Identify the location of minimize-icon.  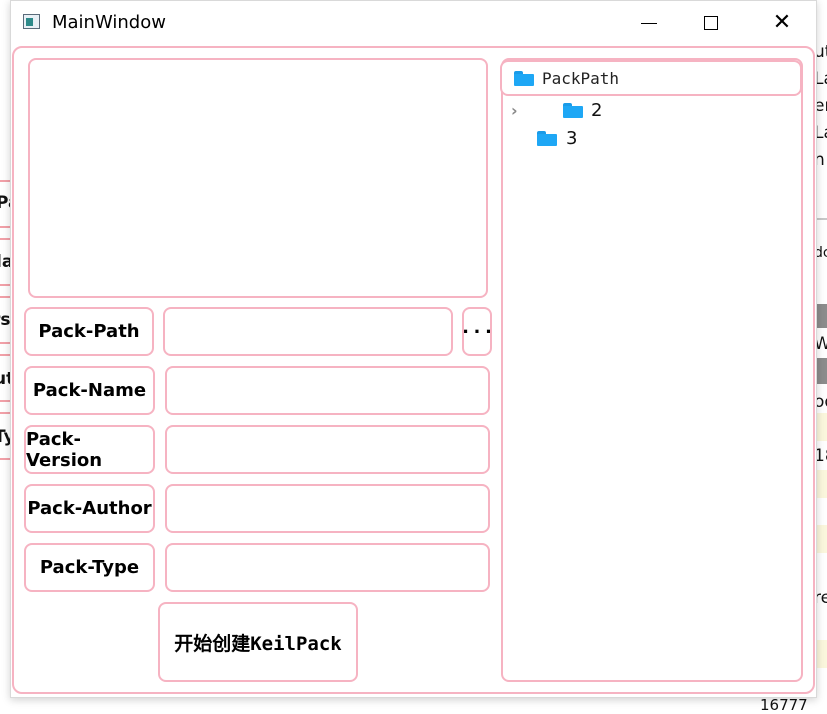
(649, 23).